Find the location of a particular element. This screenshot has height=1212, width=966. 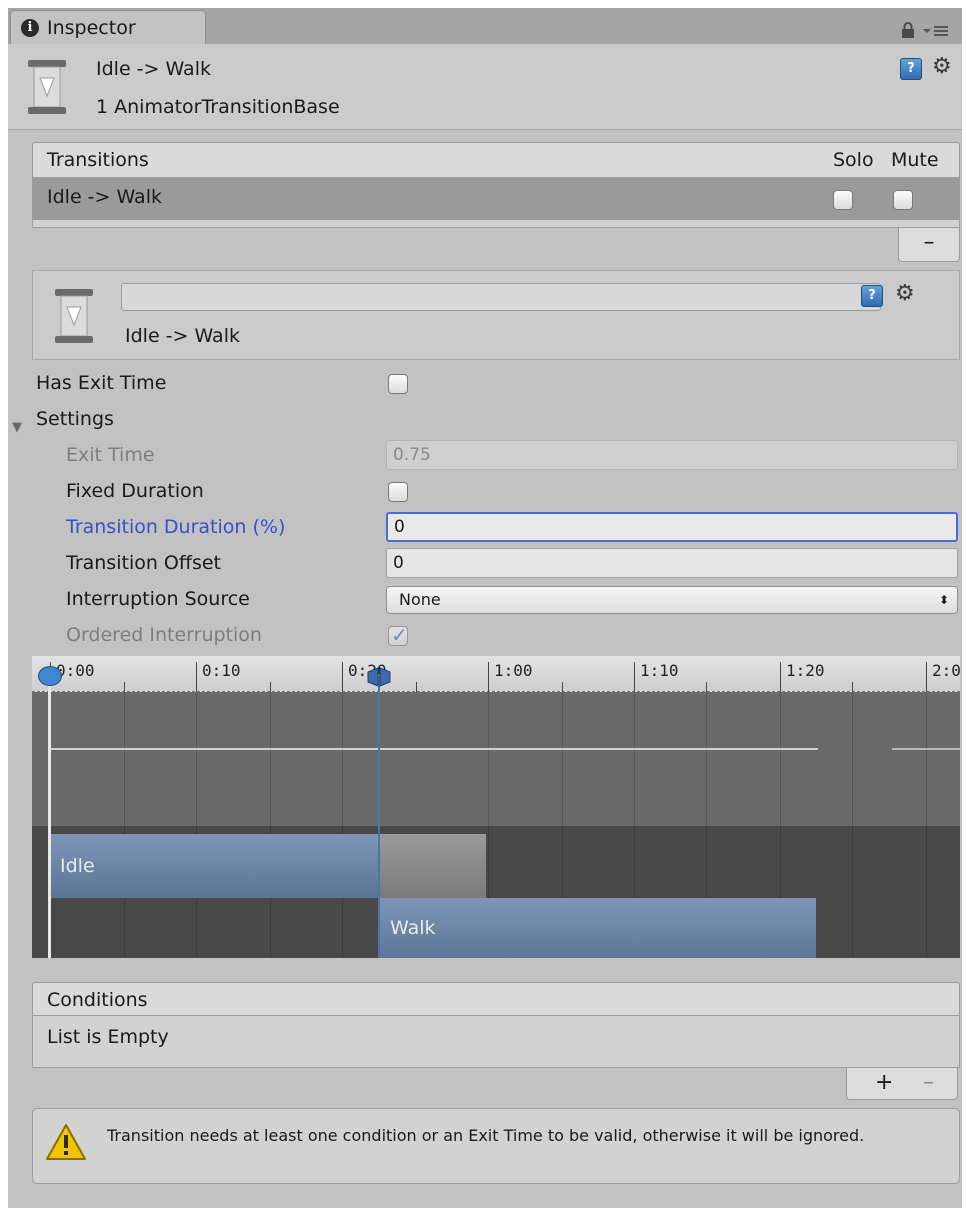

transition-row-label: Idle -> Walk is located at coordinates (104, 197).